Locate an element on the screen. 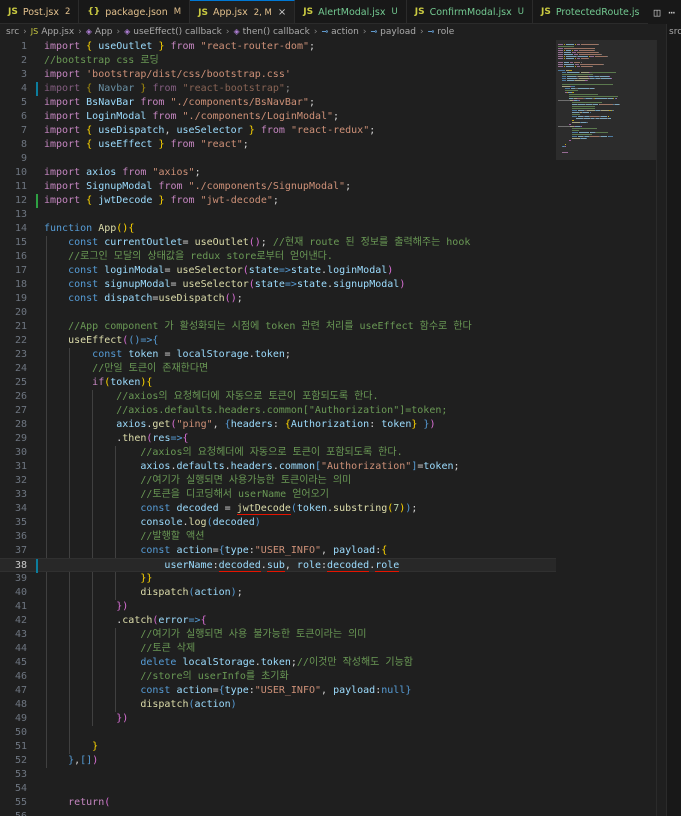  code-line: 19 const dispatch=useDispatch(); is located at coordinates (278, 299).